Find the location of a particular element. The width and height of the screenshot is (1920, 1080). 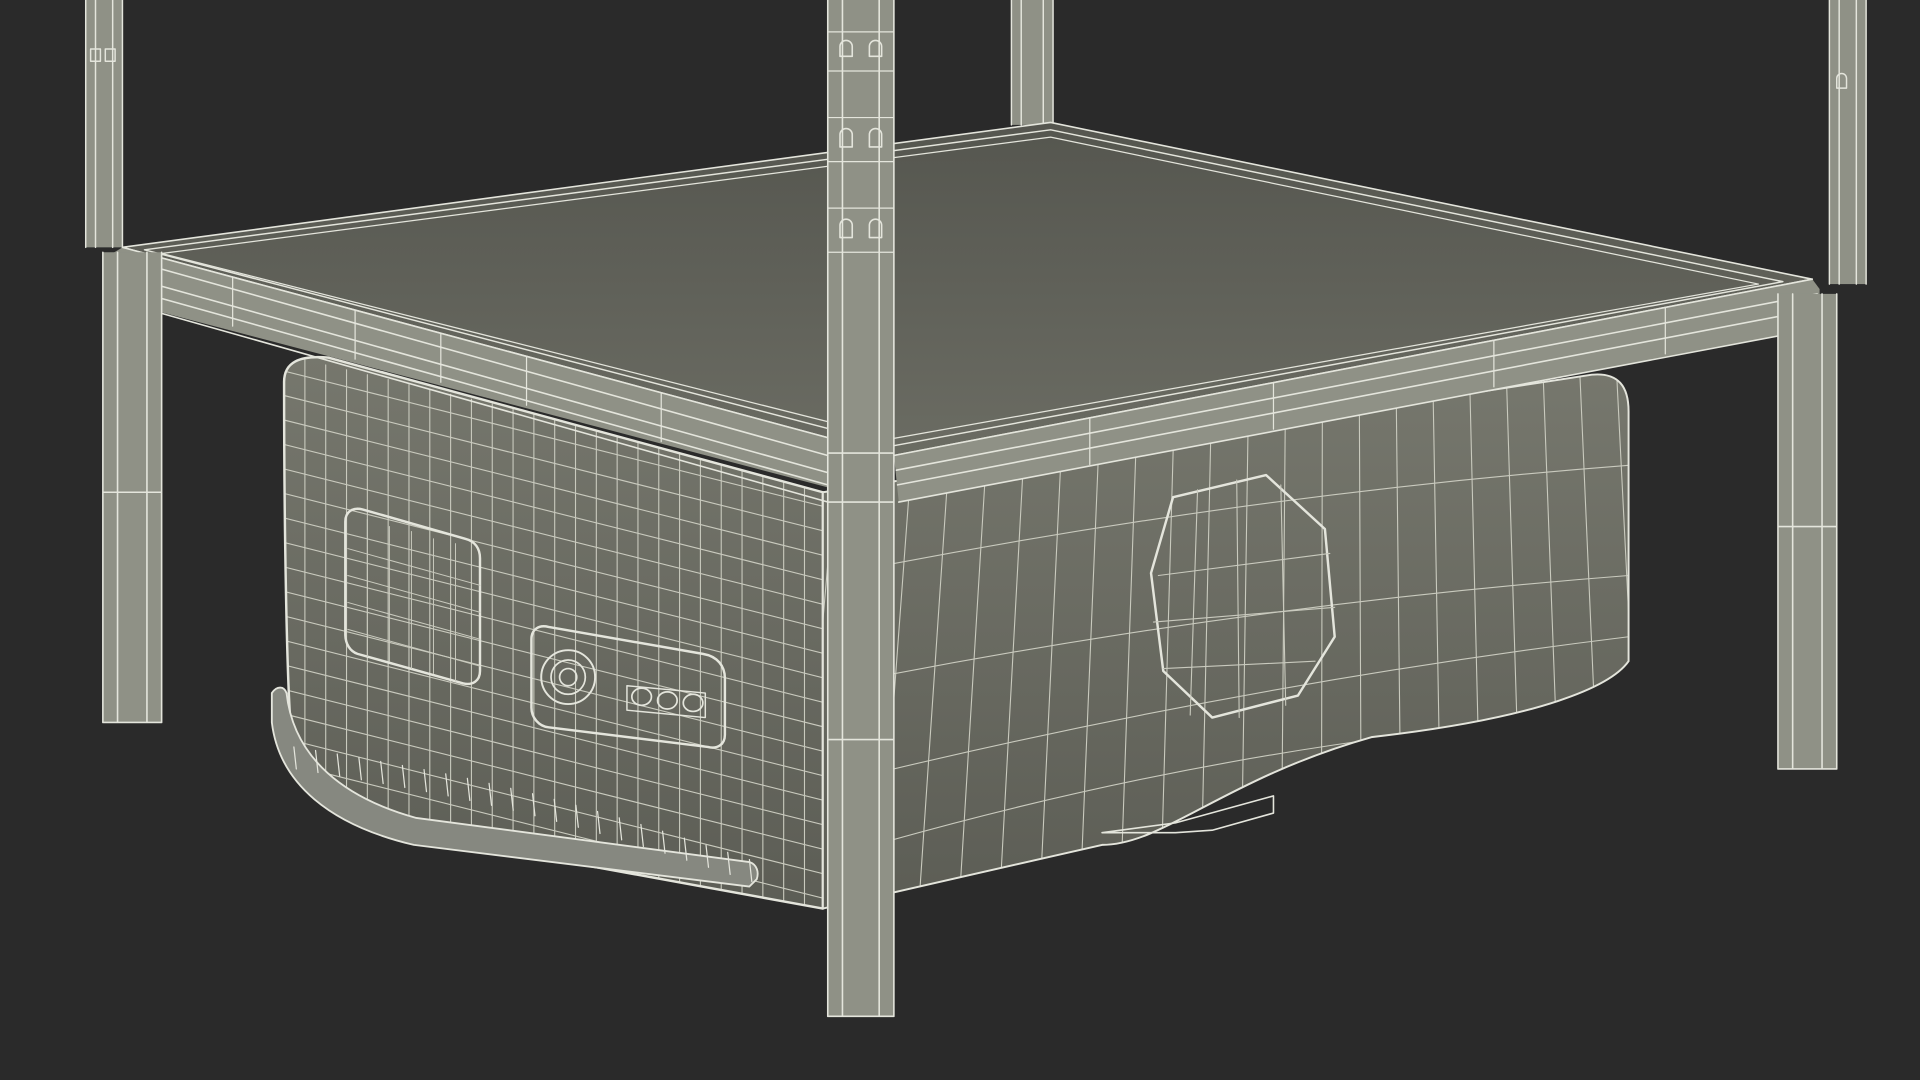

frame-post-front-left is located at coordinates (132, 487).